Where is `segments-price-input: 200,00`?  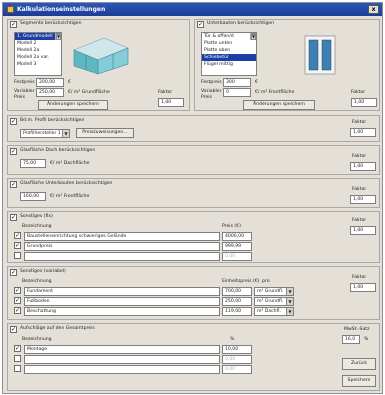
segments-price-input: 200,00 is located at coordinates (50, 82).